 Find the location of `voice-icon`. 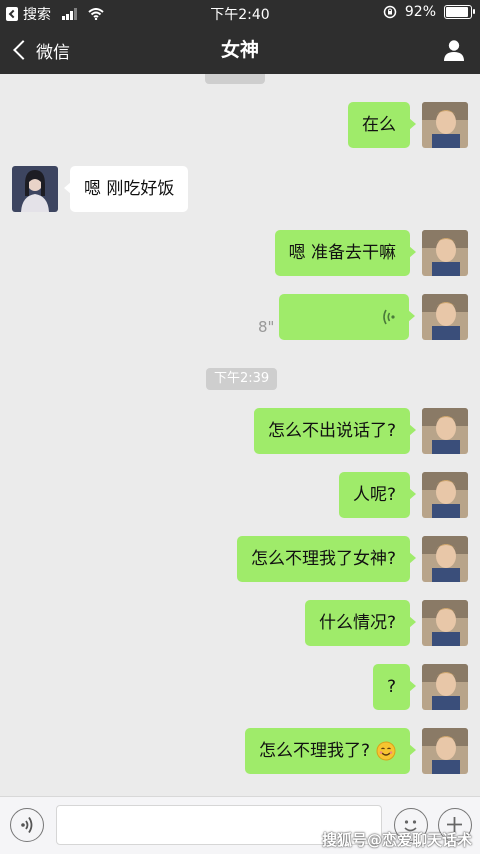

voice-icon is located at coordinates (27, 825).